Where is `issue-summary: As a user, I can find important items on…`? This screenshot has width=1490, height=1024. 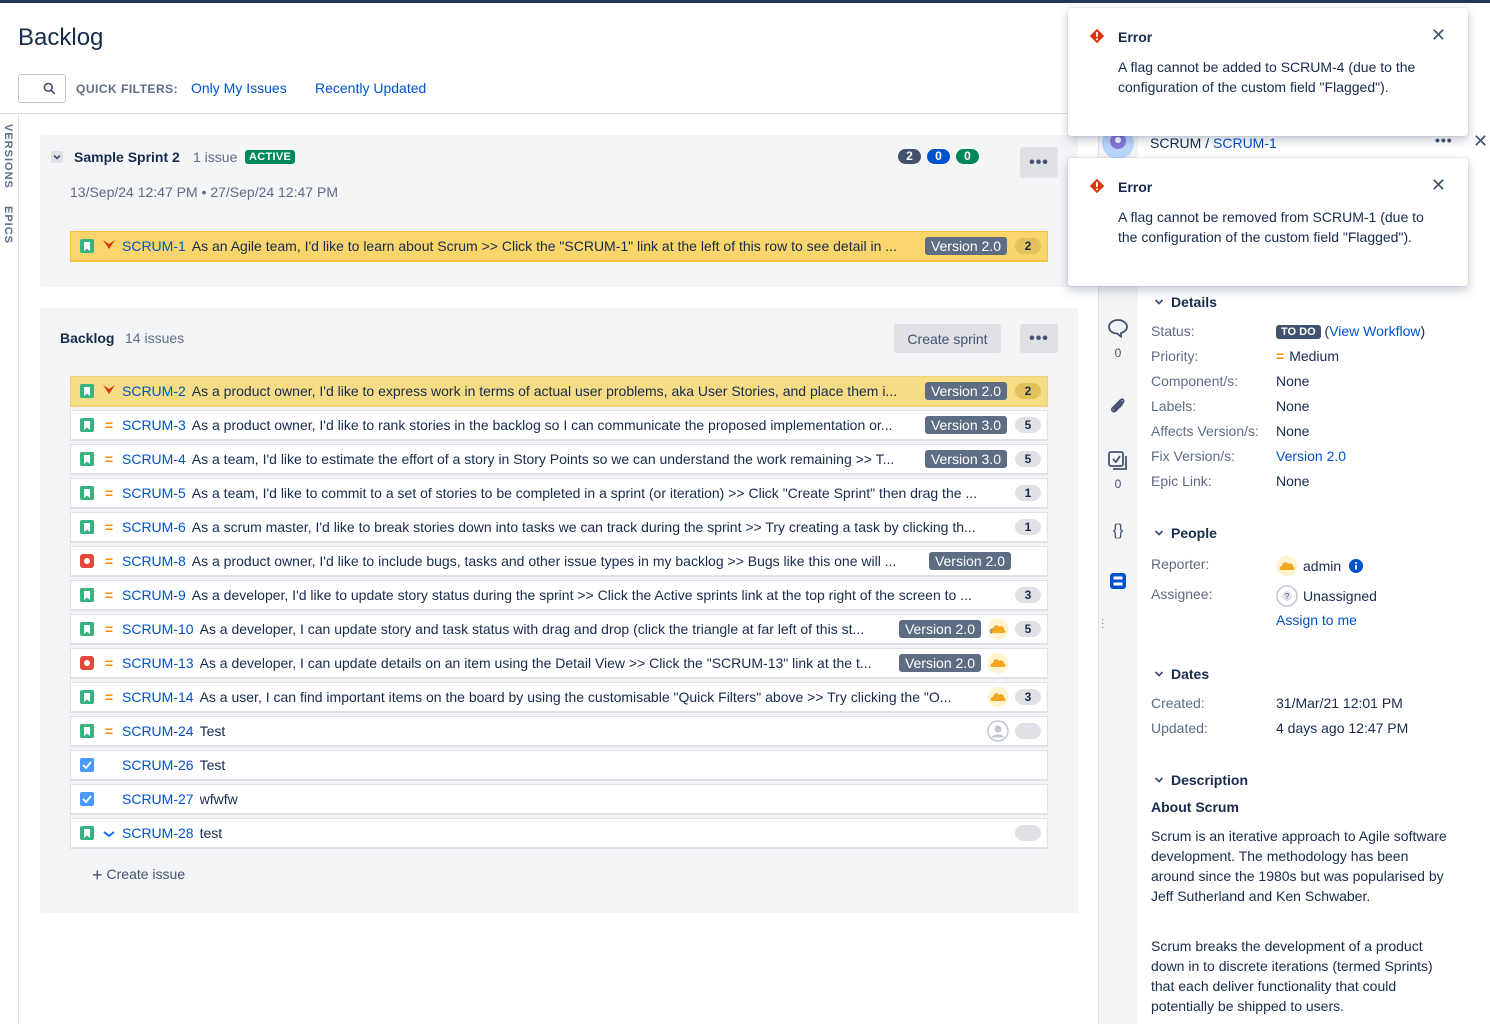
issue-summary: As a user, I can find important items on… is located at coordinates (575, 697).